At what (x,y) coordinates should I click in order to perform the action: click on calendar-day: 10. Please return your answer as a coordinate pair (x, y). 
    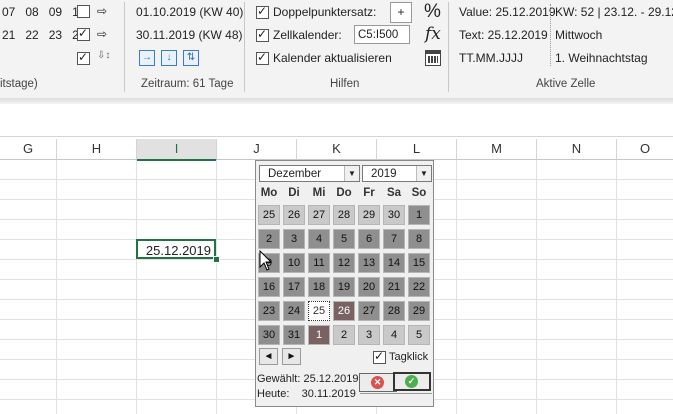
    Looking at the image, I should click on (294, 263).